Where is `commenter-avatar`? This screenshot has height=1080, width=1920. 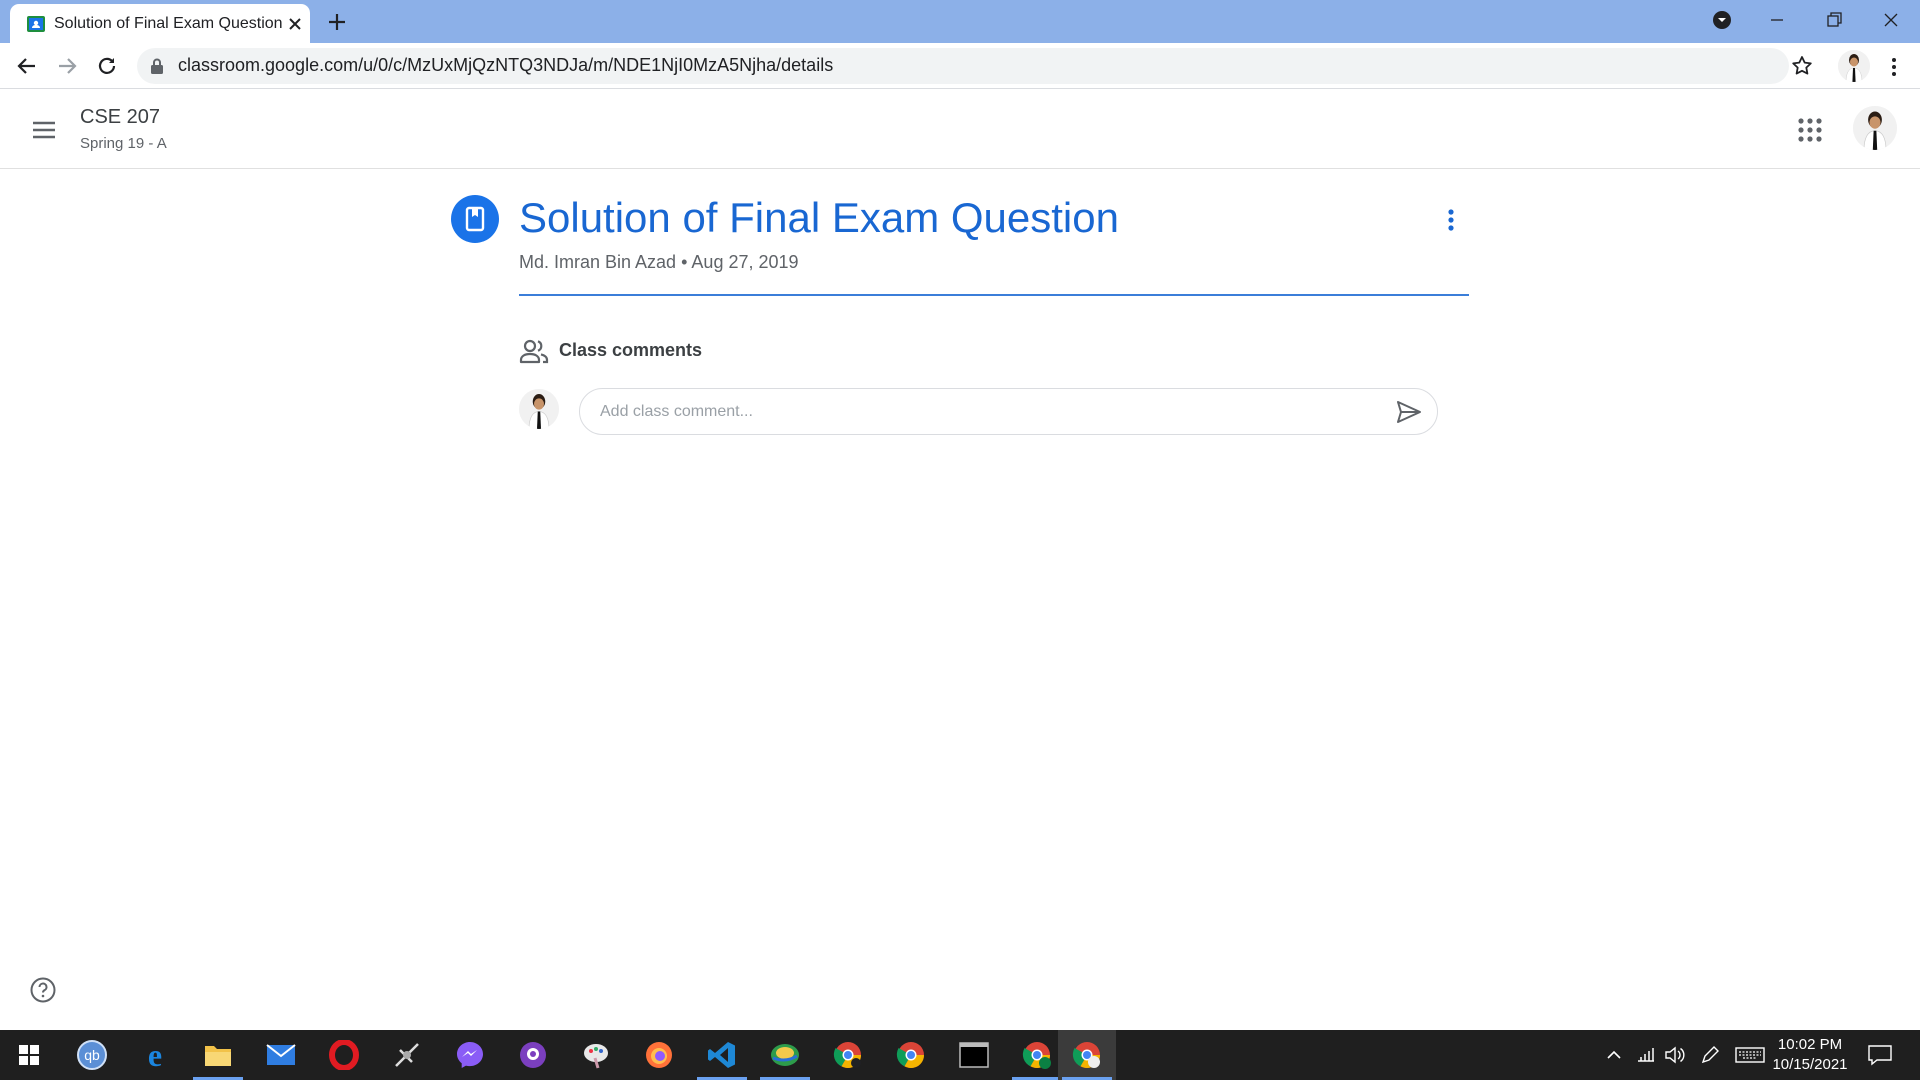
commenter-avatar is located at coordinates (539, 409).